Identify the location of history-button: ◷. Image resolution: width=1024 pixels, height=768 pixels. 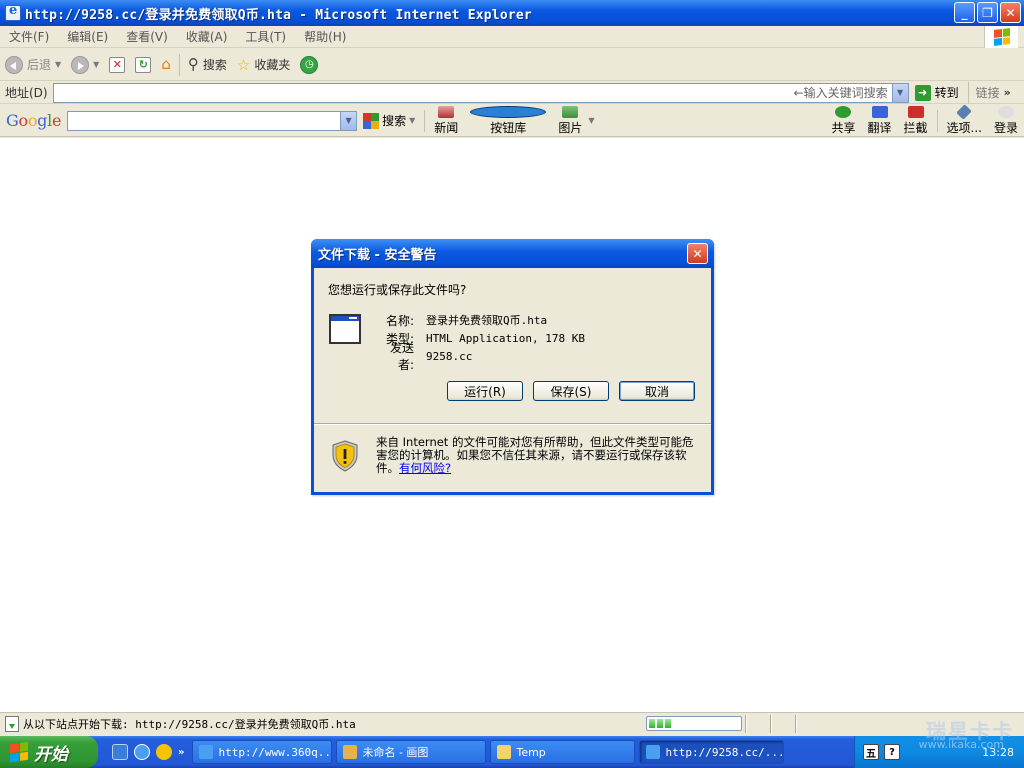
(309, 65).